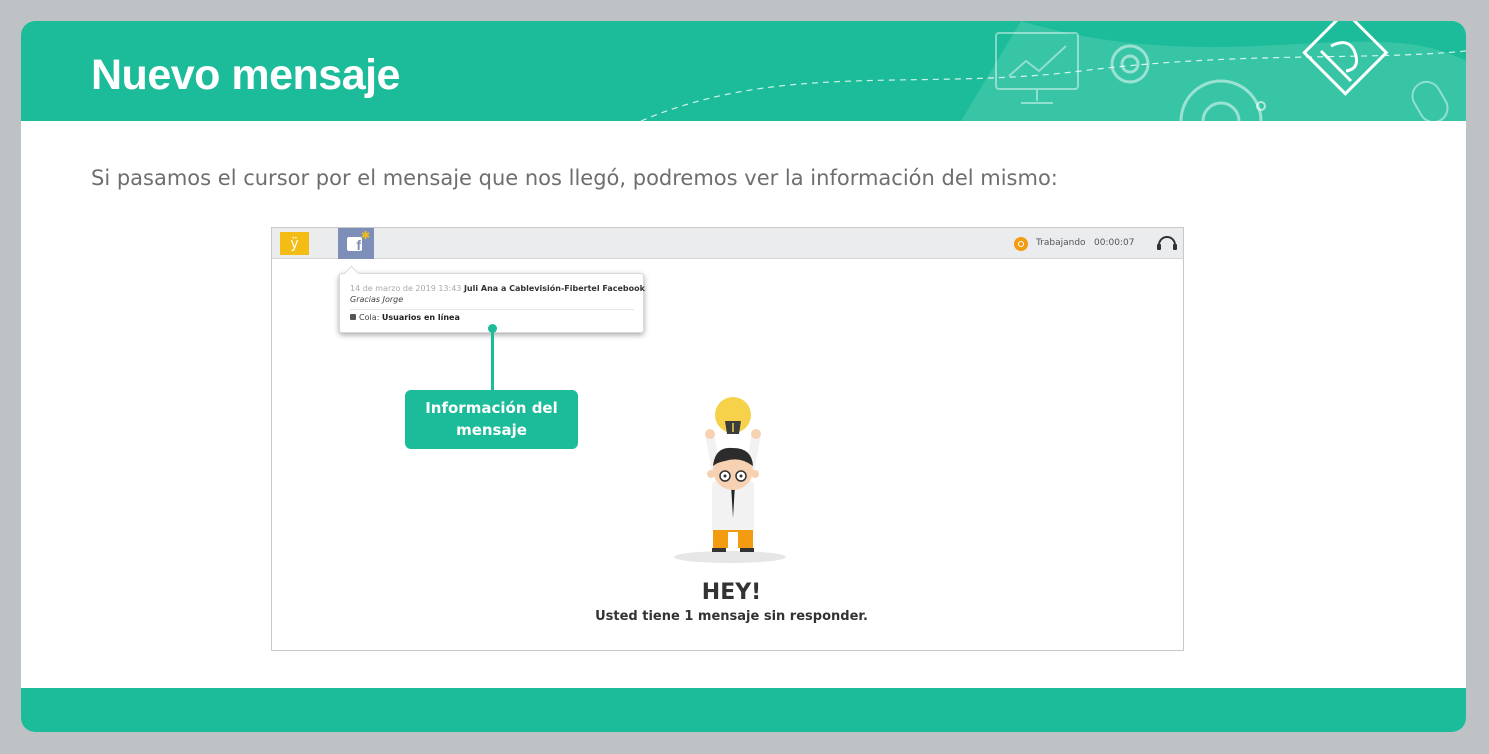  What do you see at coordinates (491, 419) in the screenshot?
I see `info-callout: Información del mensaje` at bounding box center [491, 419].